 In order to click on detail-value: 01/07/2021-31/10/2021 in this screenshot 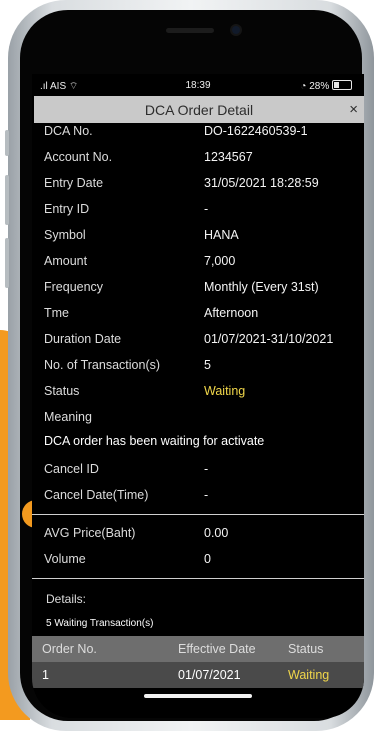, I will do `click(269, 339)`.